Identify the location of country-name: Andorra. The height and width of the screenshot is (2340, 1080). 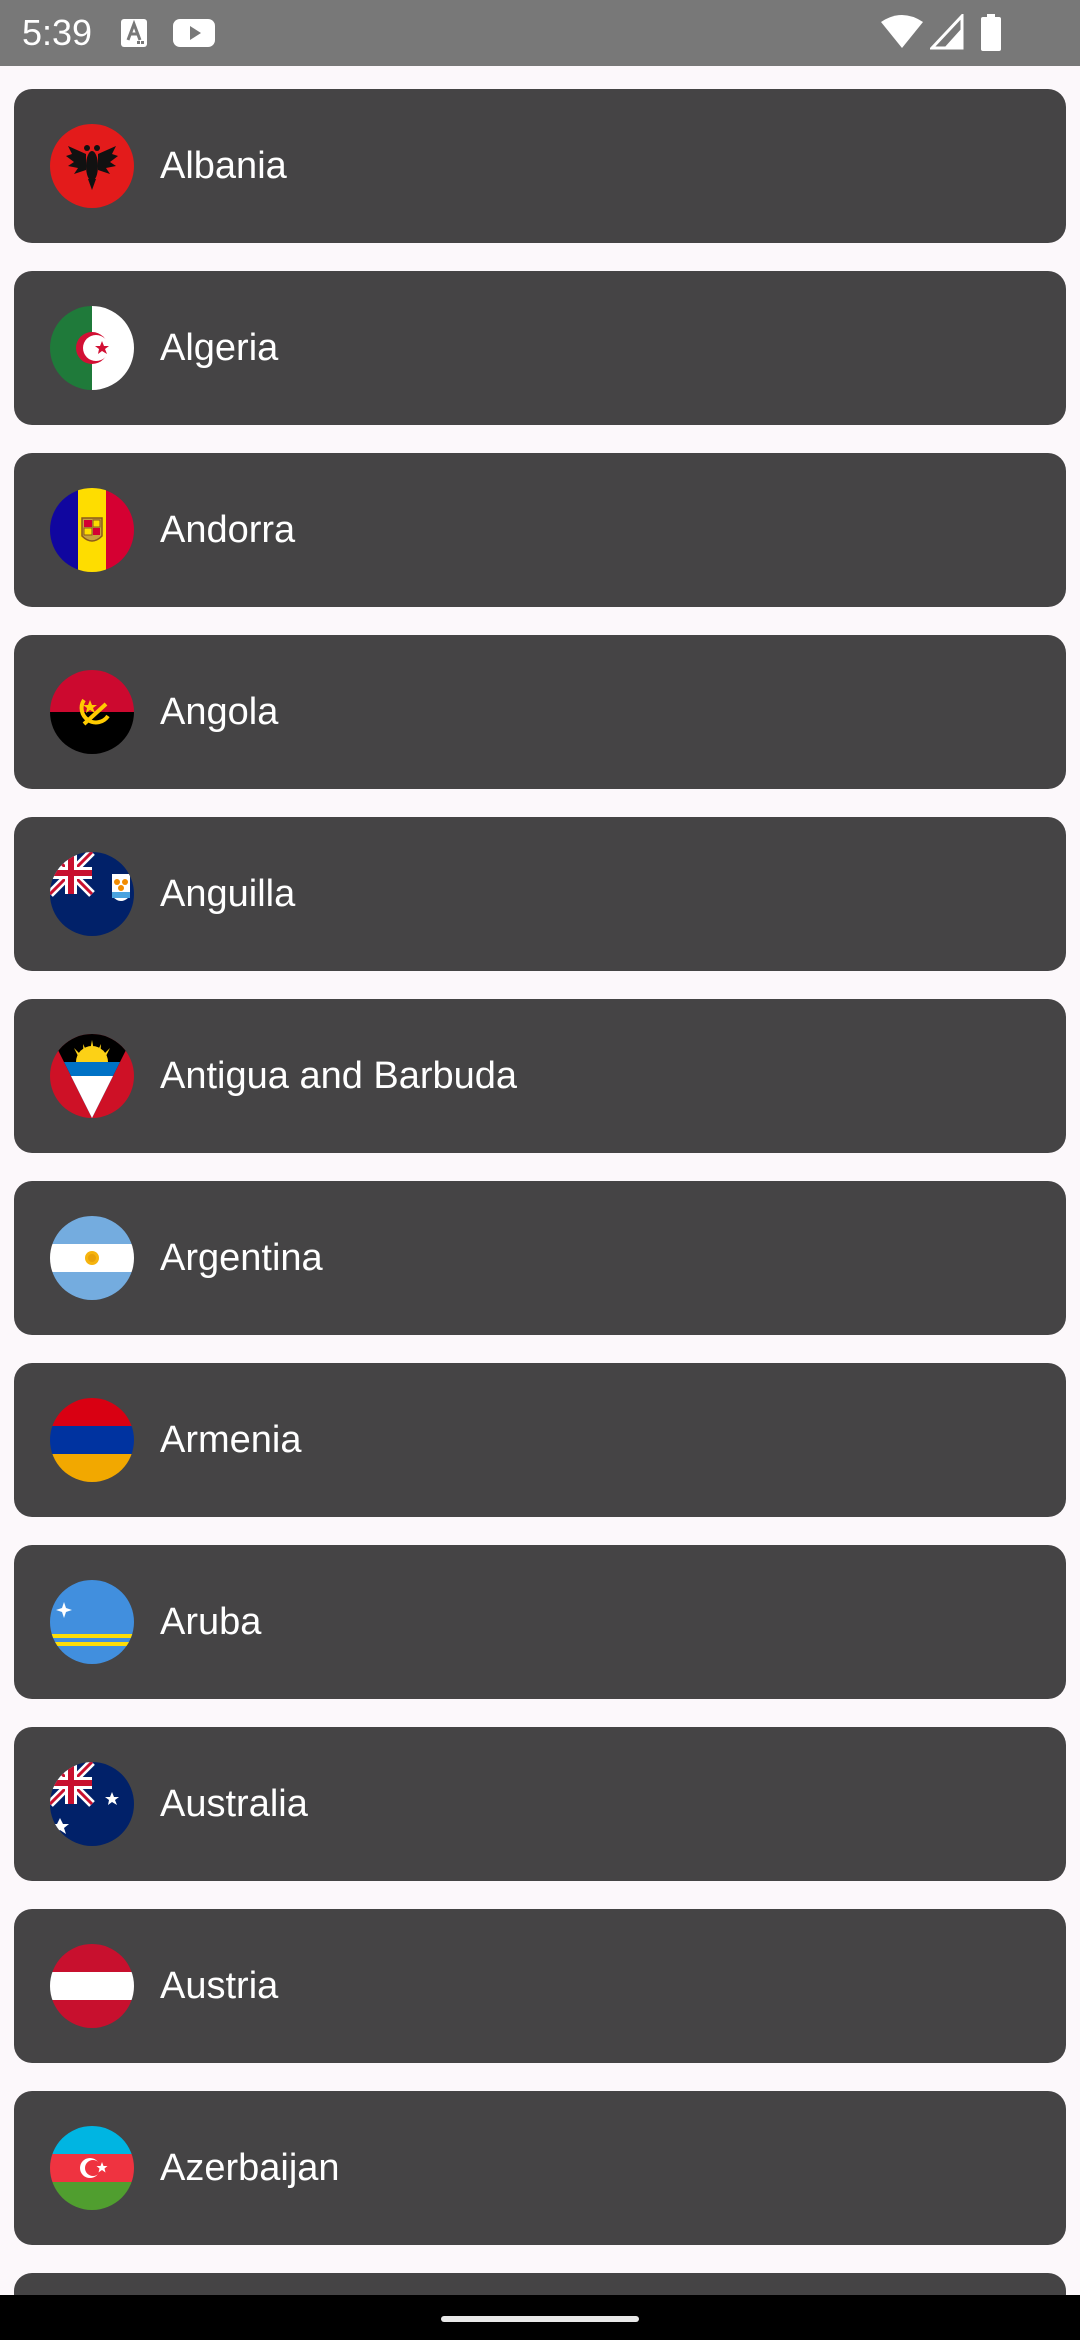
(228, 530).